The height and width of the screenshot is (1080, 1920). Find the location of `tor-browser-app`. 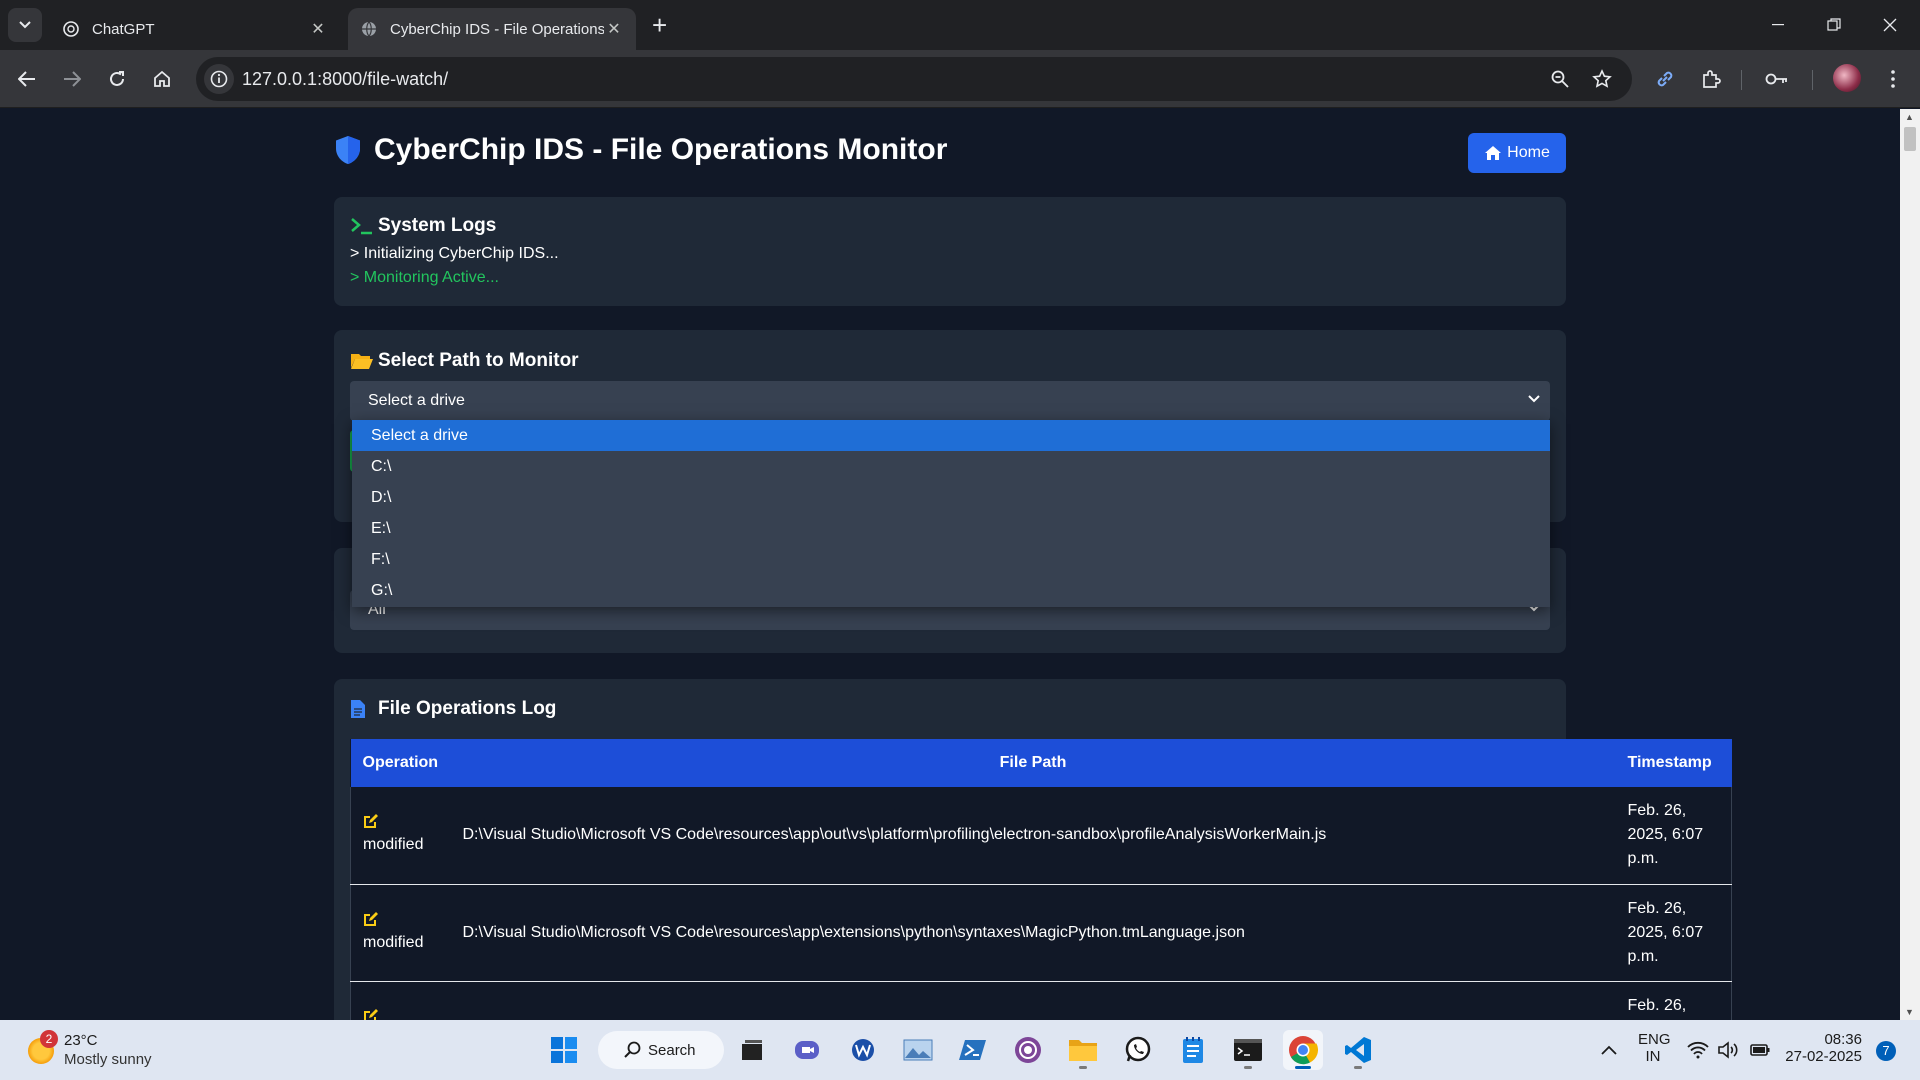

tor-browser-app is located at coordinates (1028, 1050).